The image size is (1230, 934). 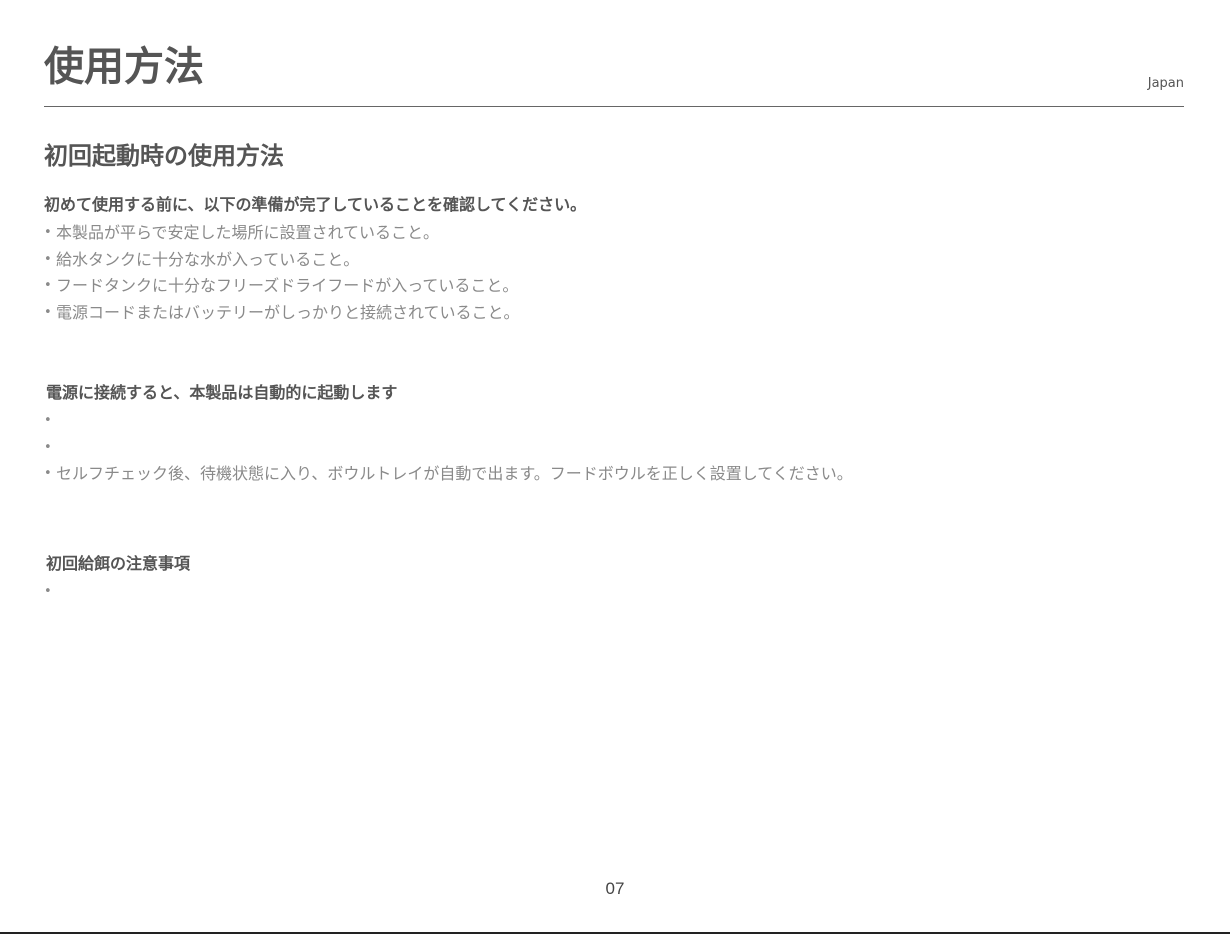 I want to click on page-number: 07, so click(x=615, y=888).